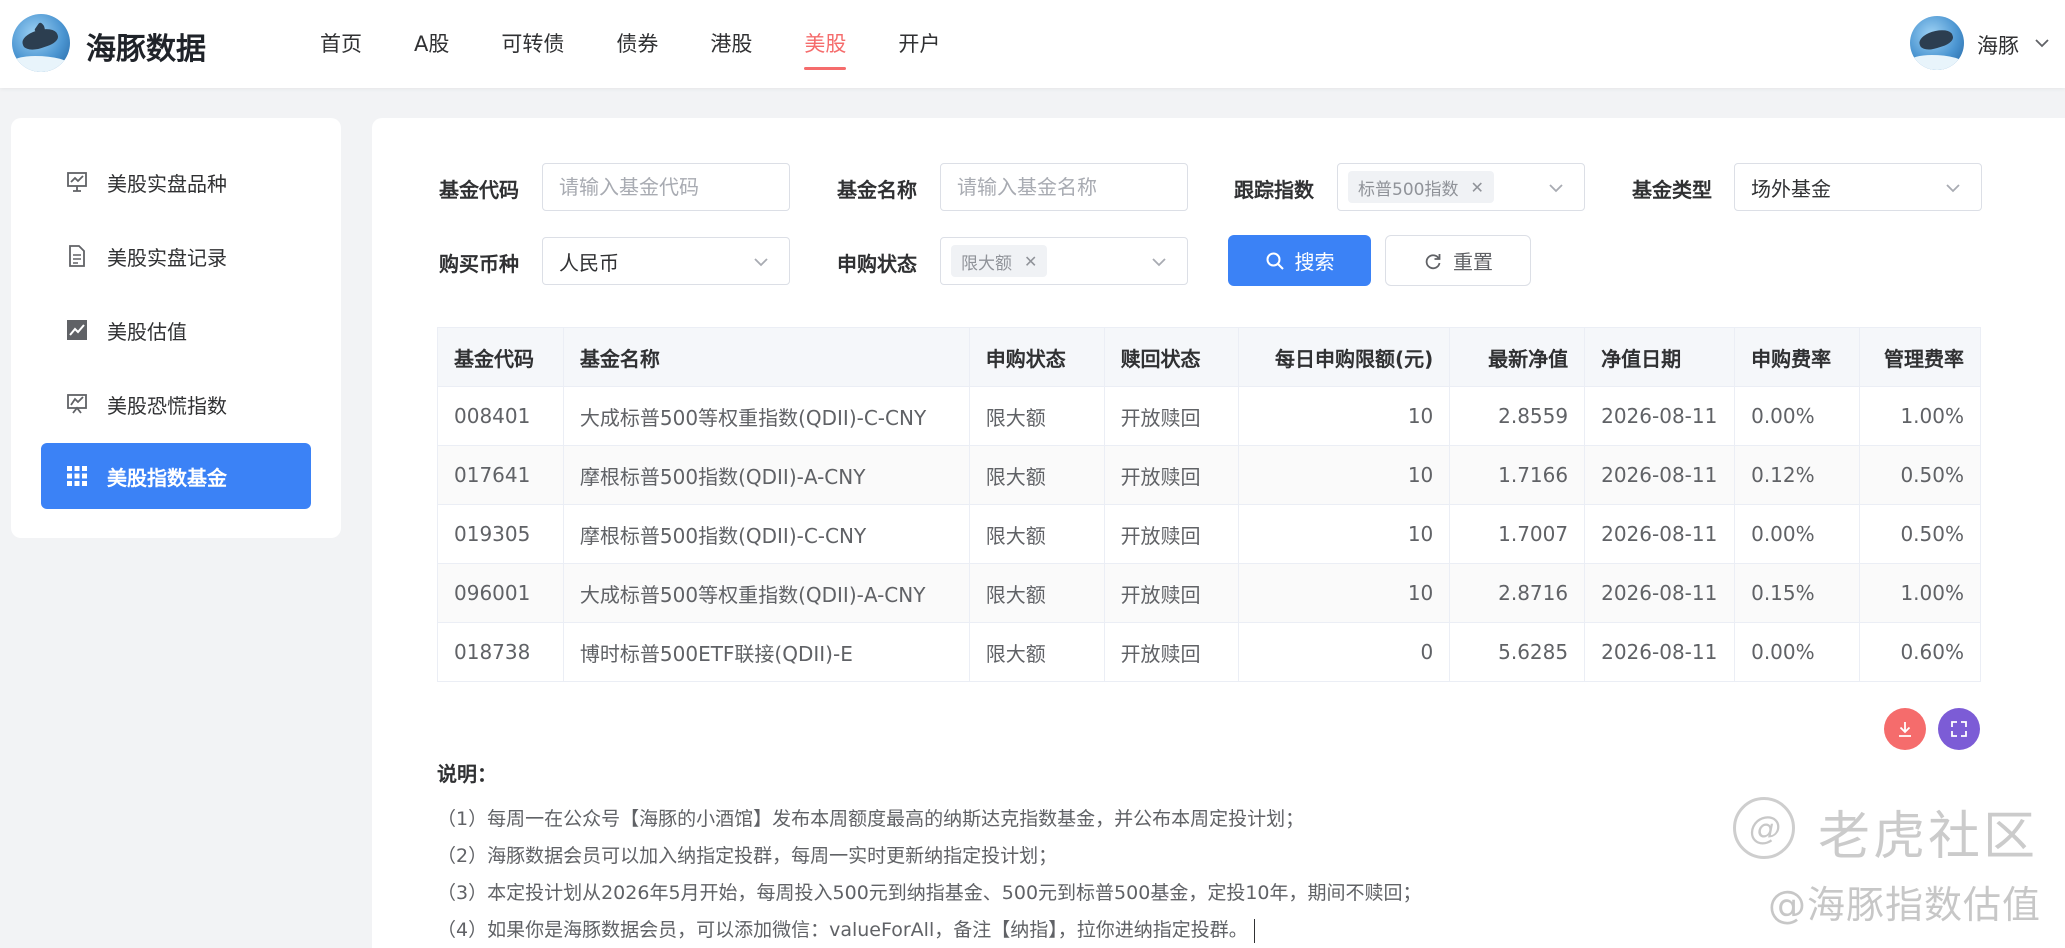 This screenshot has height=948, width=2065. I want to click on cell-fund-name: 大成标普500等权重指数(QDII)-C-CNY, so click(766, 416).